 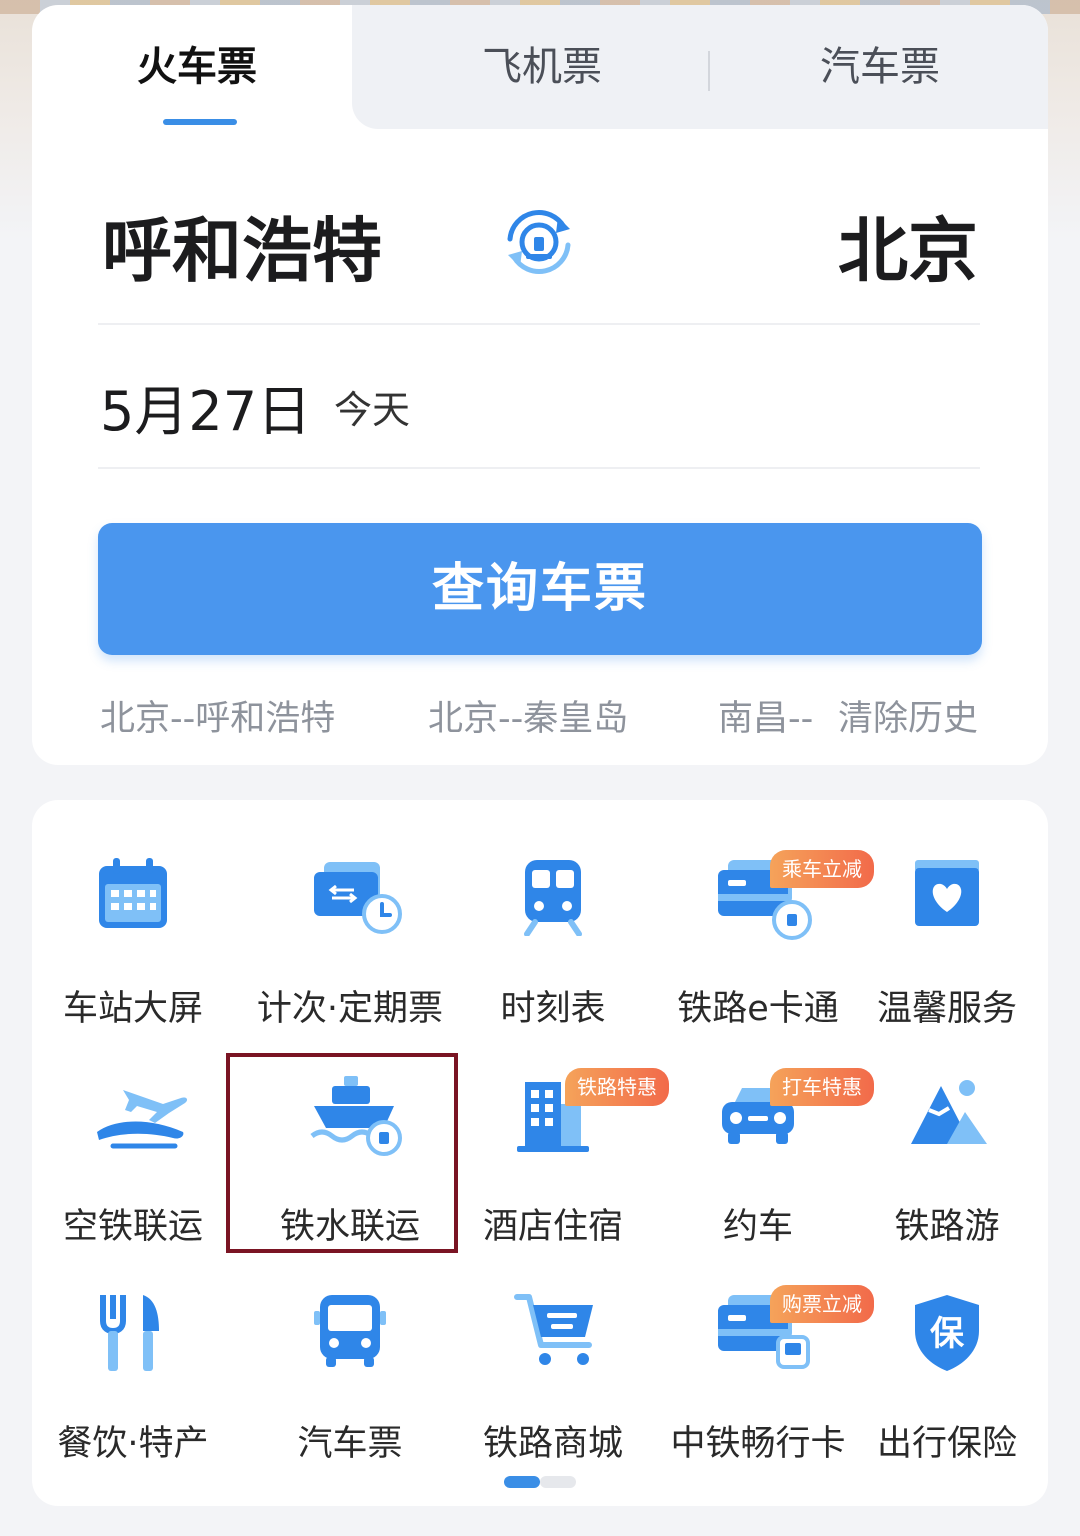 What do you see at coordinates (217, 715) in the screenshot?
I see `history-item: 北京--呼和浩特` at bounding box center [217, 715].